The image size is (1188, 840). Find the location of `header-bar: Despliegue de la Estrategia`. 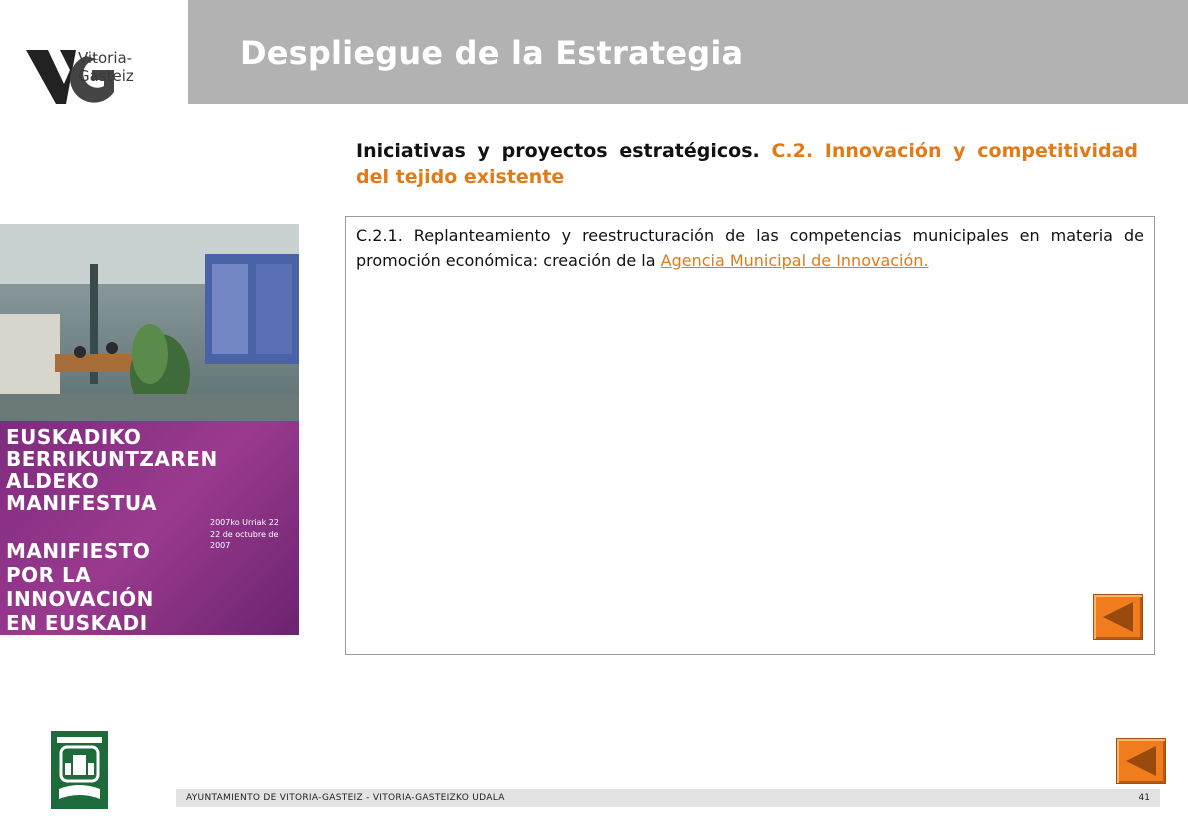

header-bar: Despliegue de la Estrategia is located at coordinates (688, 52).